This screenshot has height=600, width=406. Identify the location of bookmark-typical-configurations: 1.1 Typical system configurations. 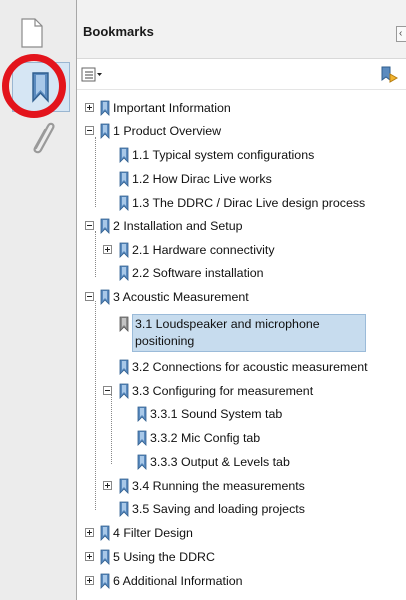
(216, 155).